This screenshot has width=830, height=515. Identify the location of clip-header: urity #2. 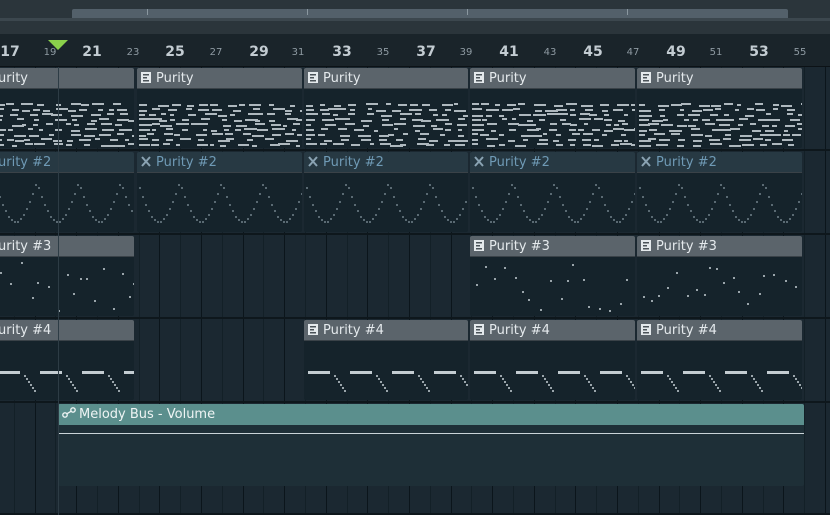
(67, 162).